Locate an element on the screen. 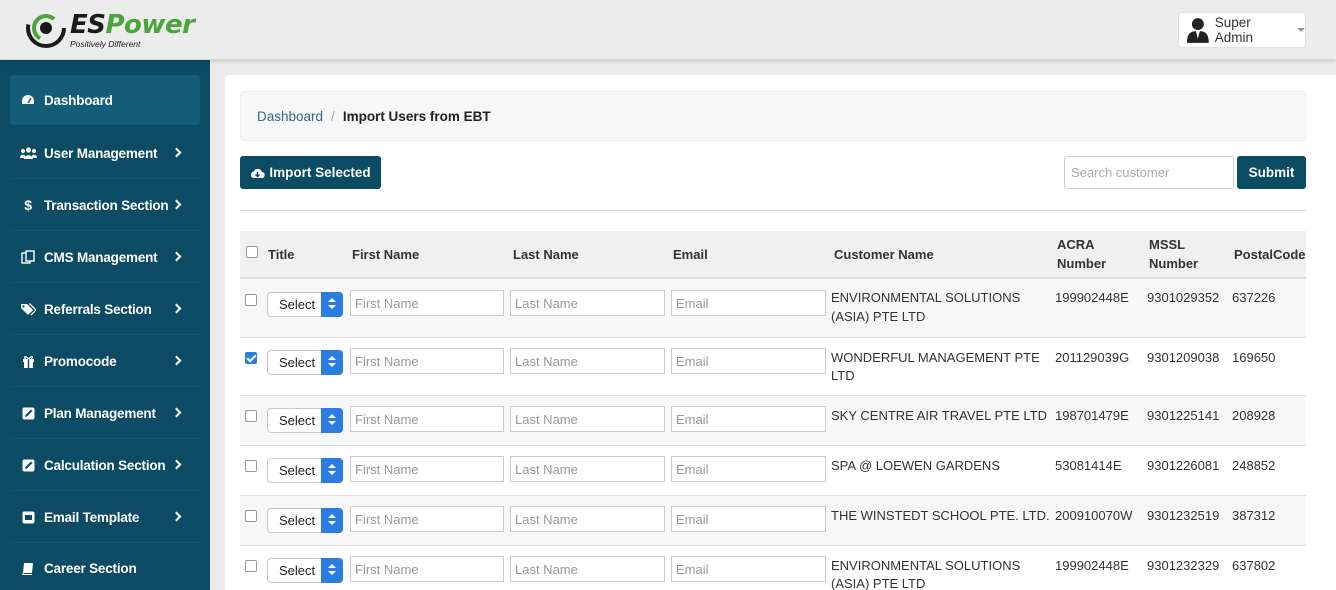  user-menu-button: Super Admin is located at coordinates (1242, 30).